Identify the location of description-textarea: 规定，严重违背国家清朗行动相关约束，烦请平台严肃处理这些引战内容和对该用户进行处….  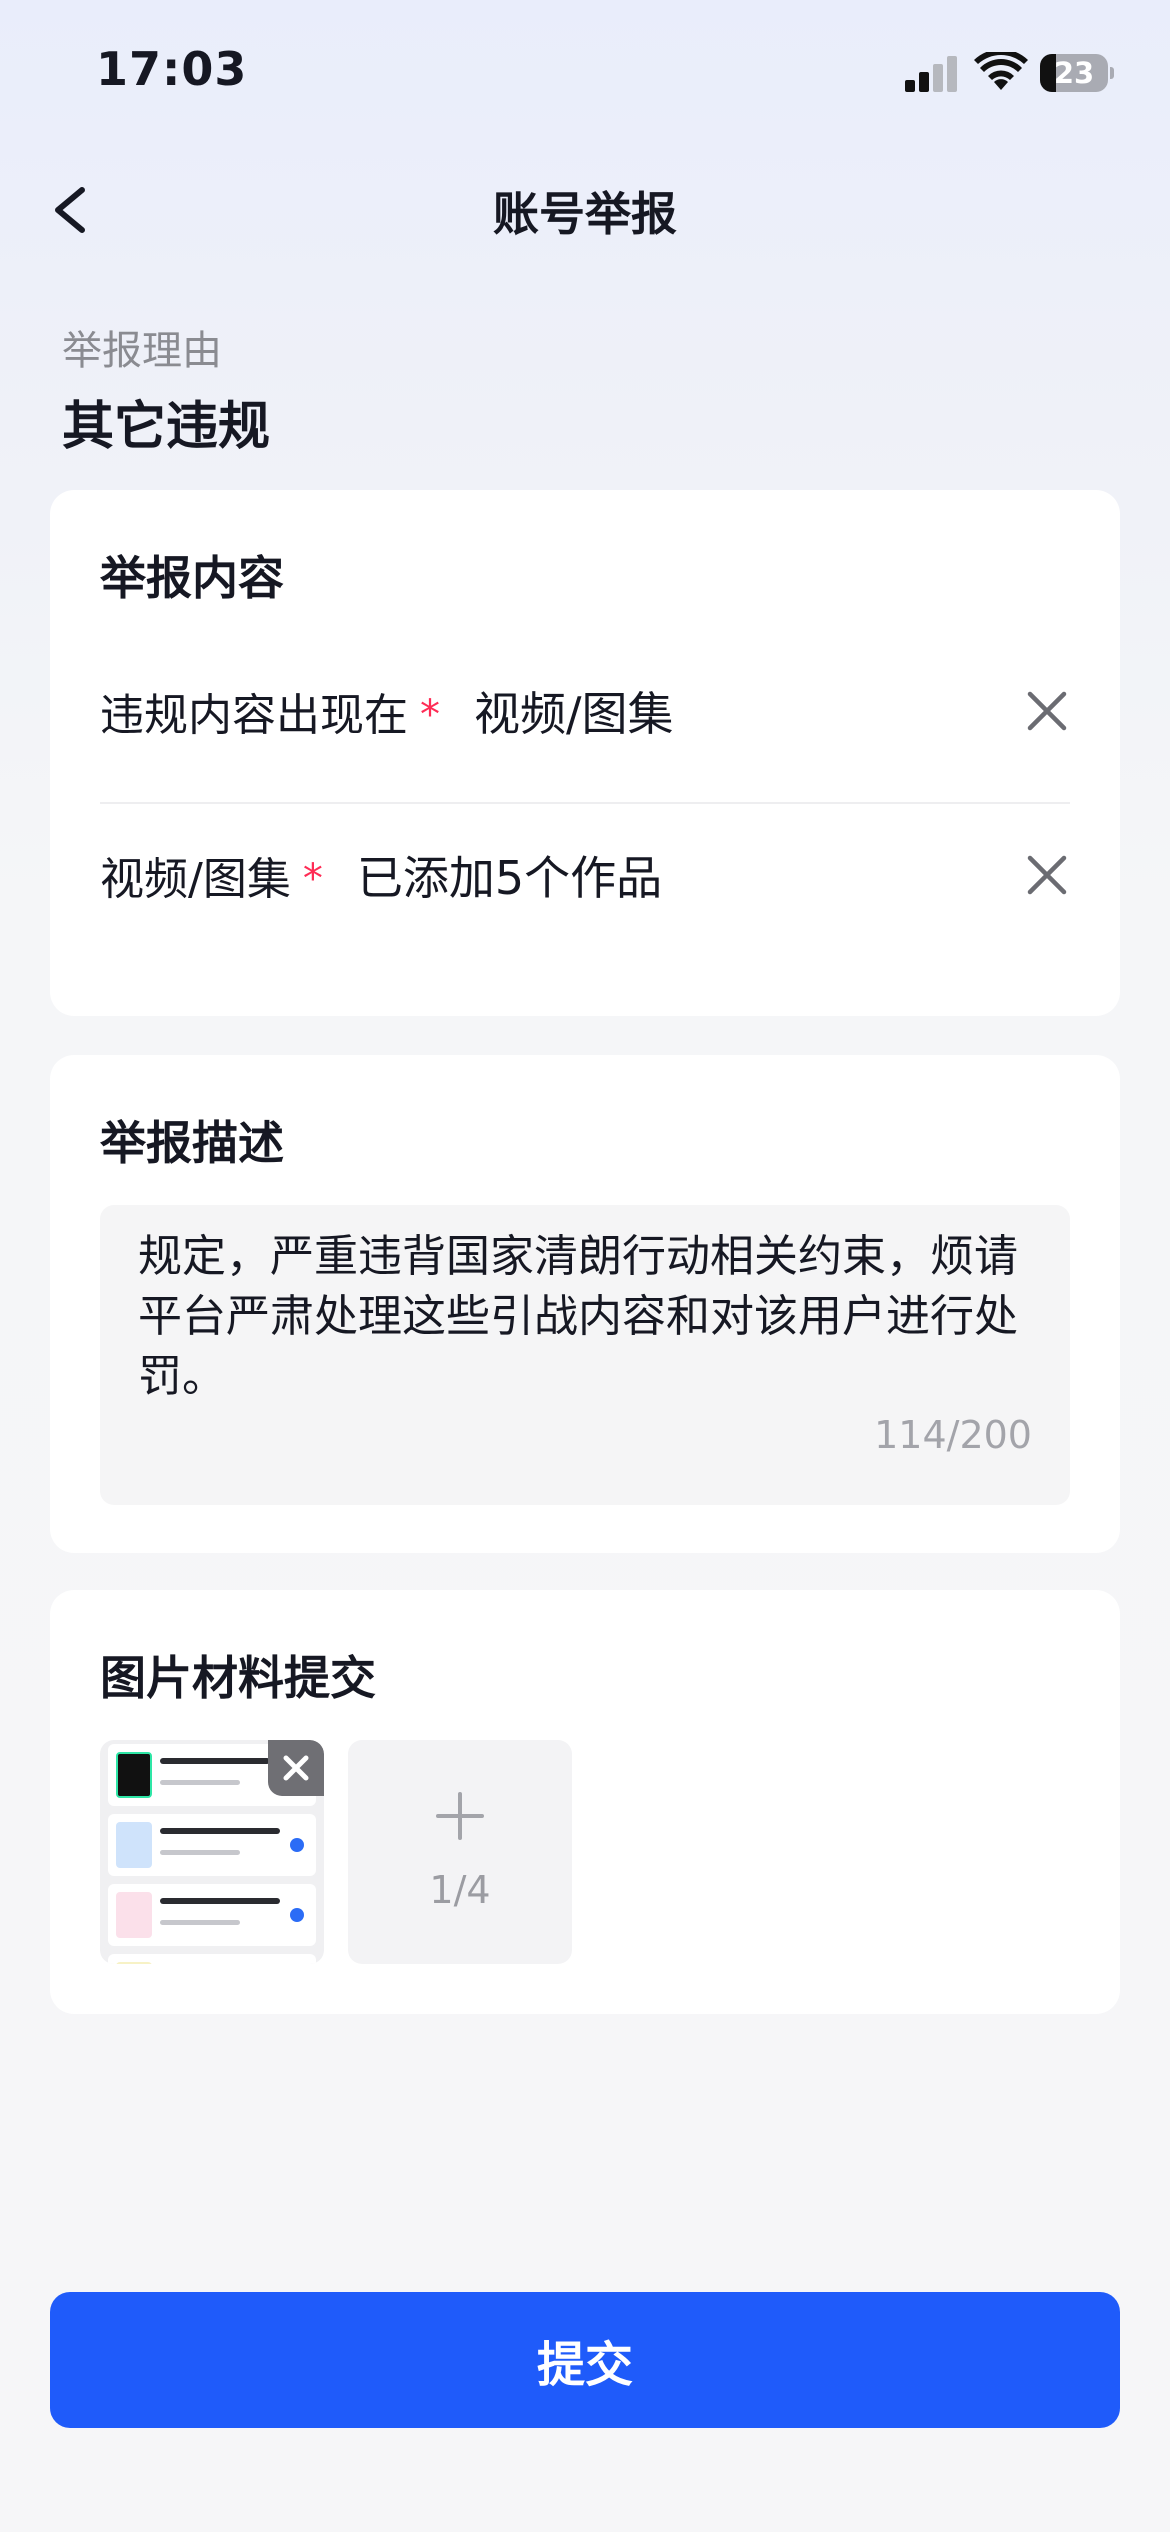
(585, 1355).